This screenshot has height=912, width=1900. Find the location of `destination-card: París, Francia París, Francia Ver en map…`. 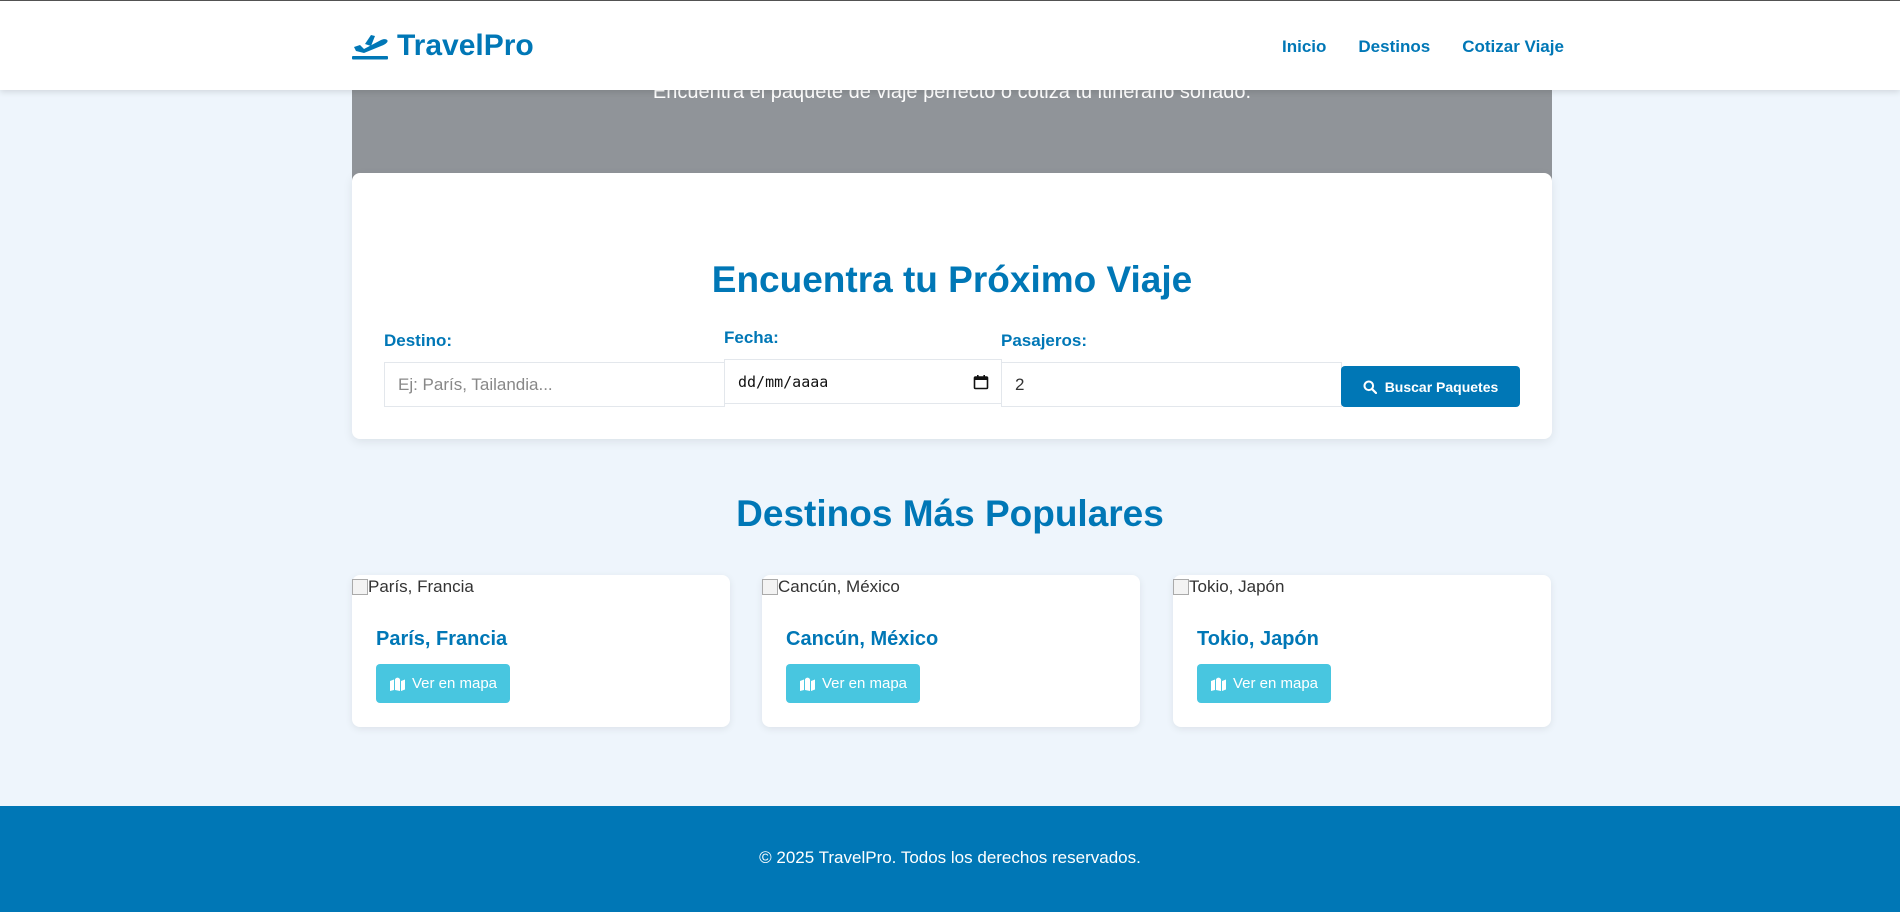

destination-card: París, Francia París, Francia Ver en map… is located at coordinates (541, 651).